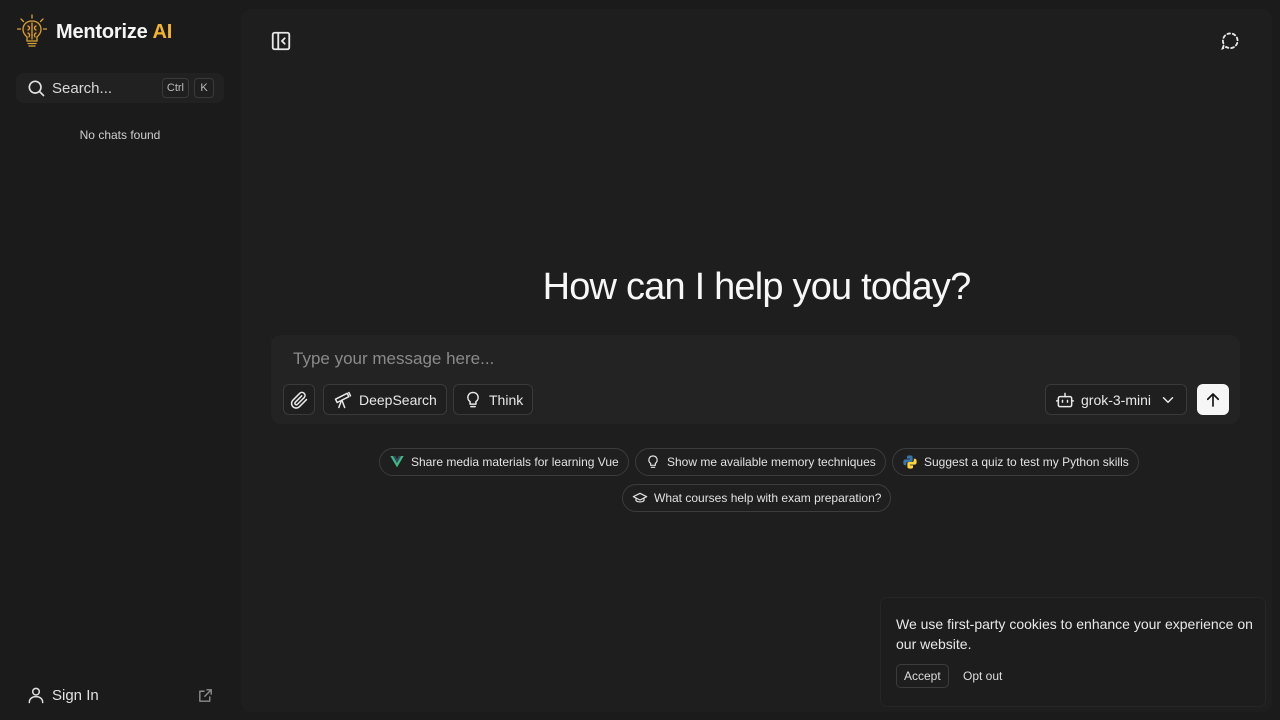  Describe the element at coordinates (205, 695) in the screenshot. I see `external-link-icon` at that location.